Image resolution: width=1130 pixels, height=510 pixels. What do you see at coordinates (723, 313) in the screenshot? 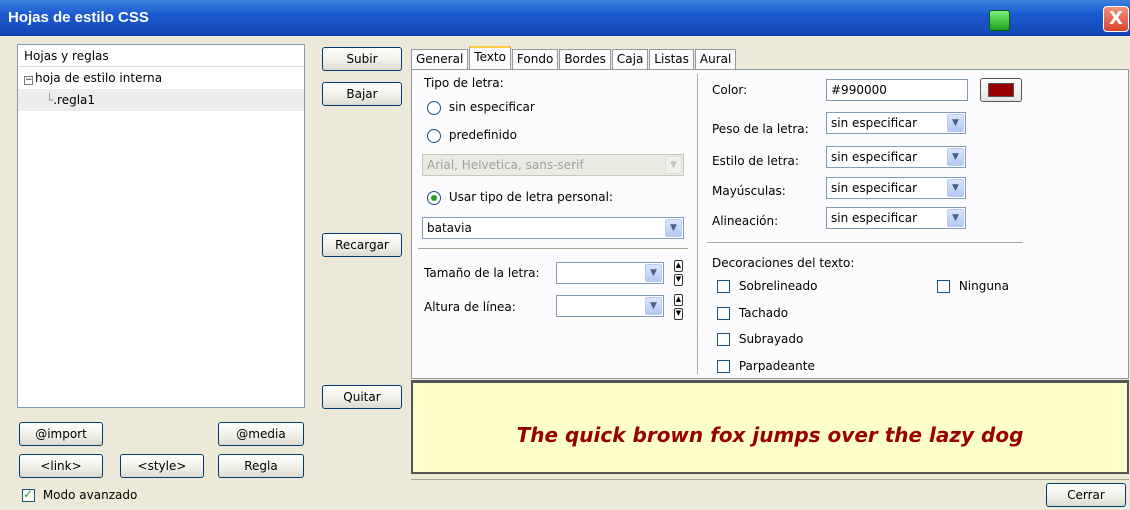
I see `strike-checkbox` at bounding box center [723, 313].